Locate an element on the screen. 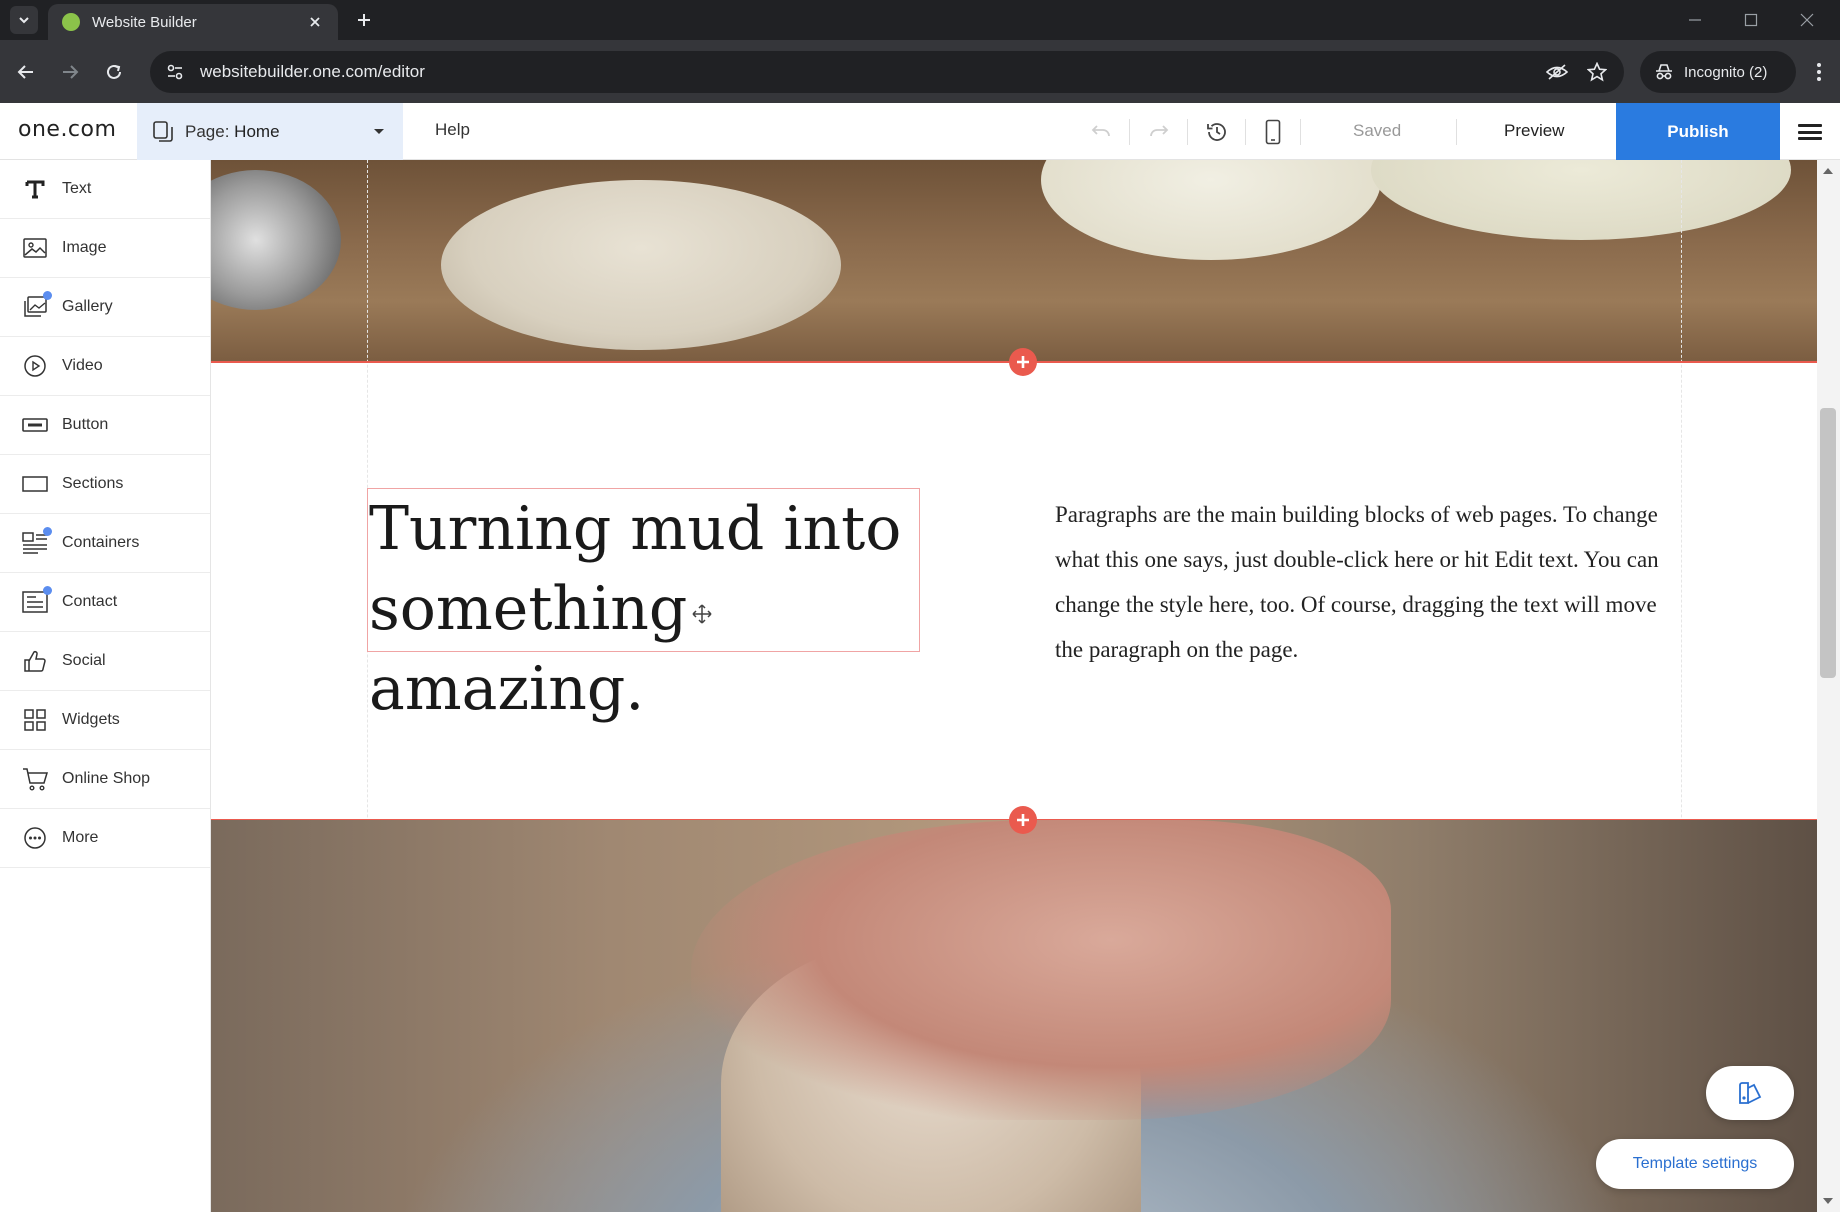 This screenshot has width=1840, height=1212. incognito-profile-button: Incognito (2) is located at coordinates (1718, 72).